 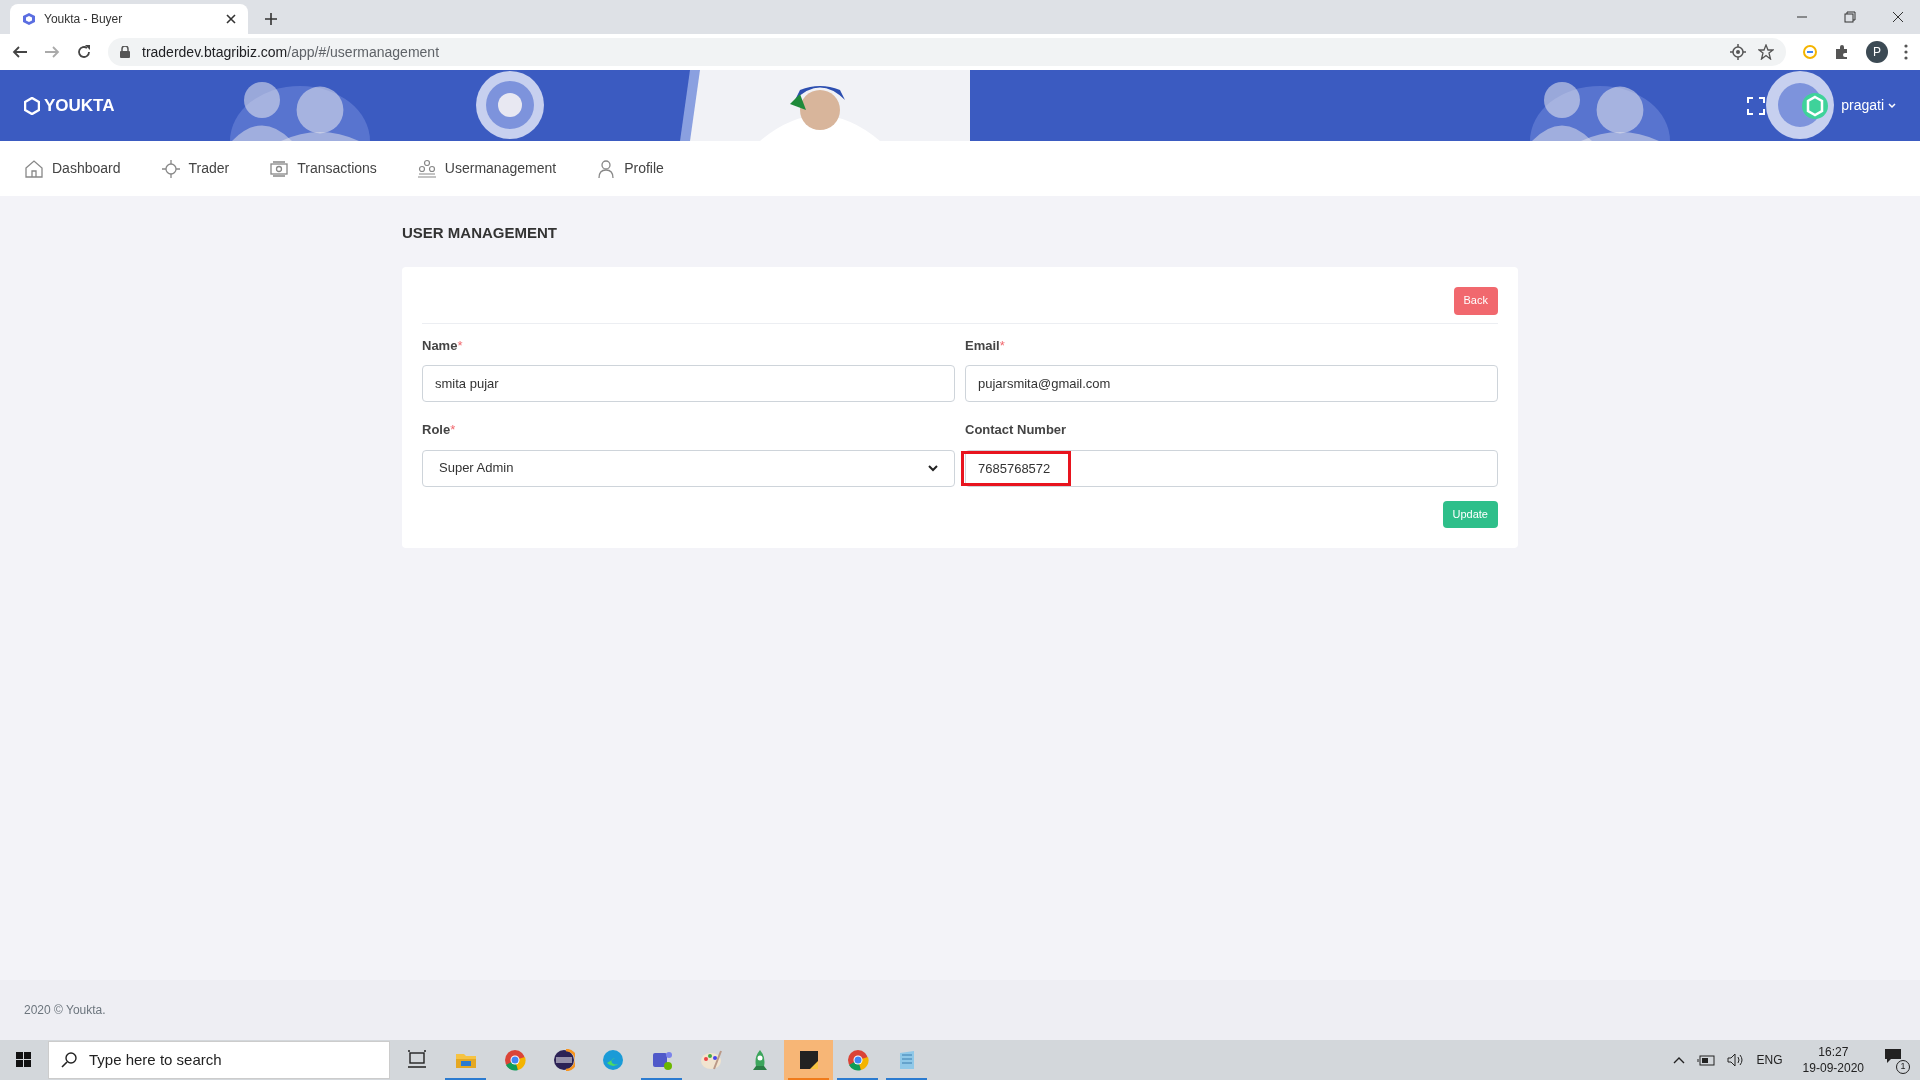 I want to click on profile-avatar: P, so click(x=1877, y=52).